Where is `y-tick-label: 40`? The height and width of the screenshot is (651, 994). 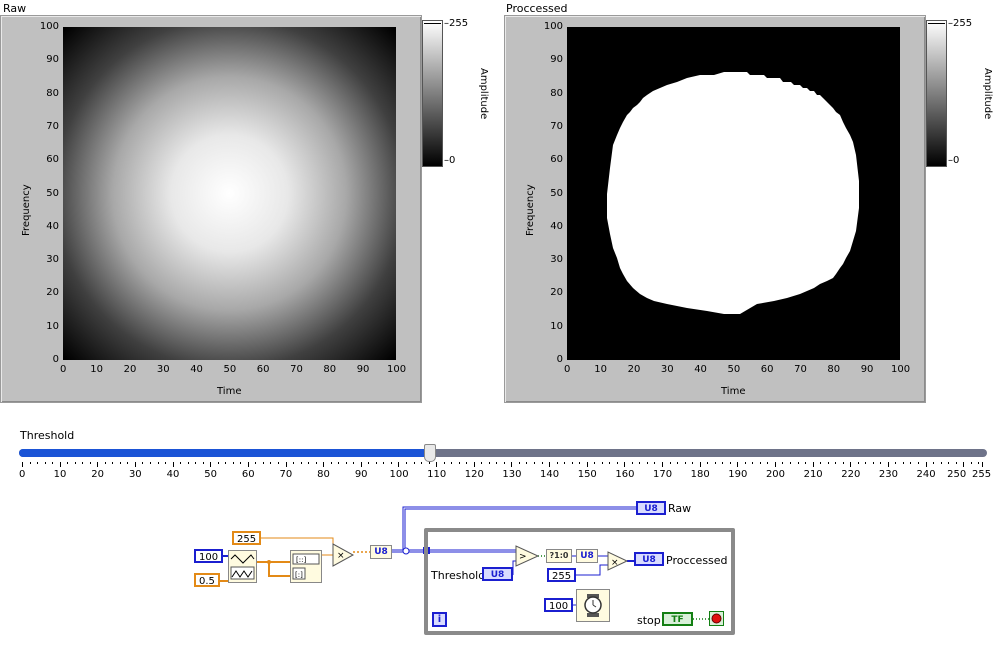
y-tick-label: 40 is located at coordinates (52, 226).